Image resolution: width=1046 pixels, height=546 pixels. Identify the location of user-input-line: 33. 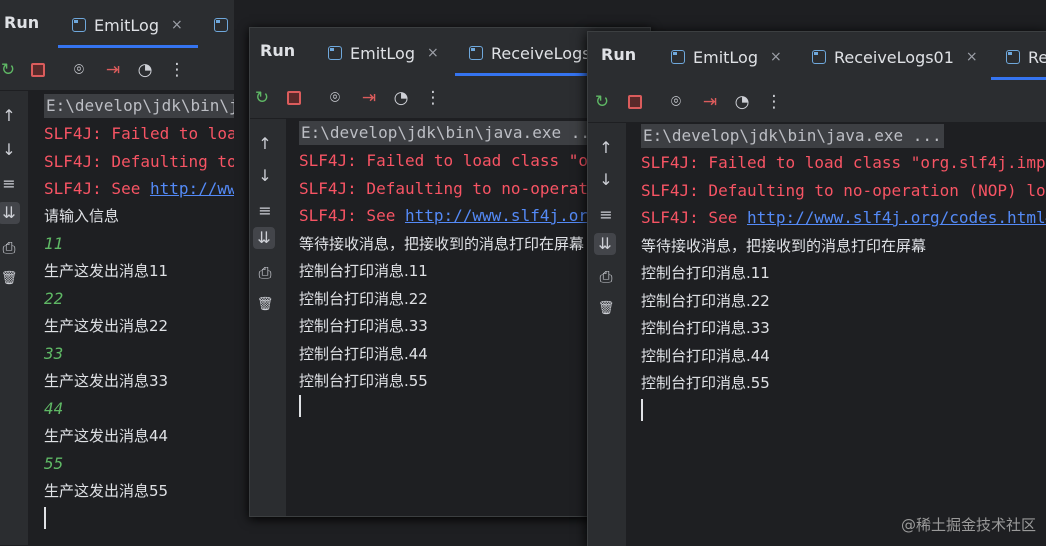
(54, 353).